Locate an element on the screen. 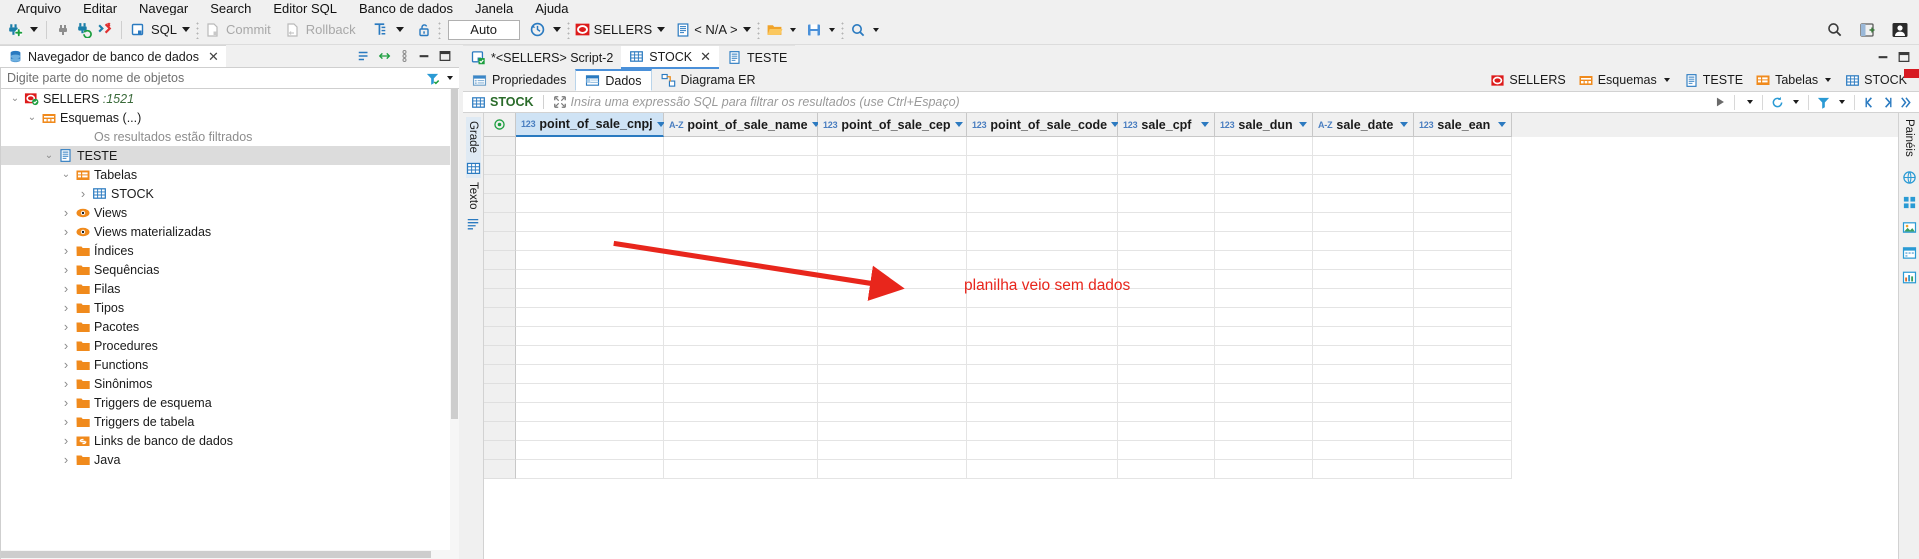  filter-caret is located at coordinates (450, 78).